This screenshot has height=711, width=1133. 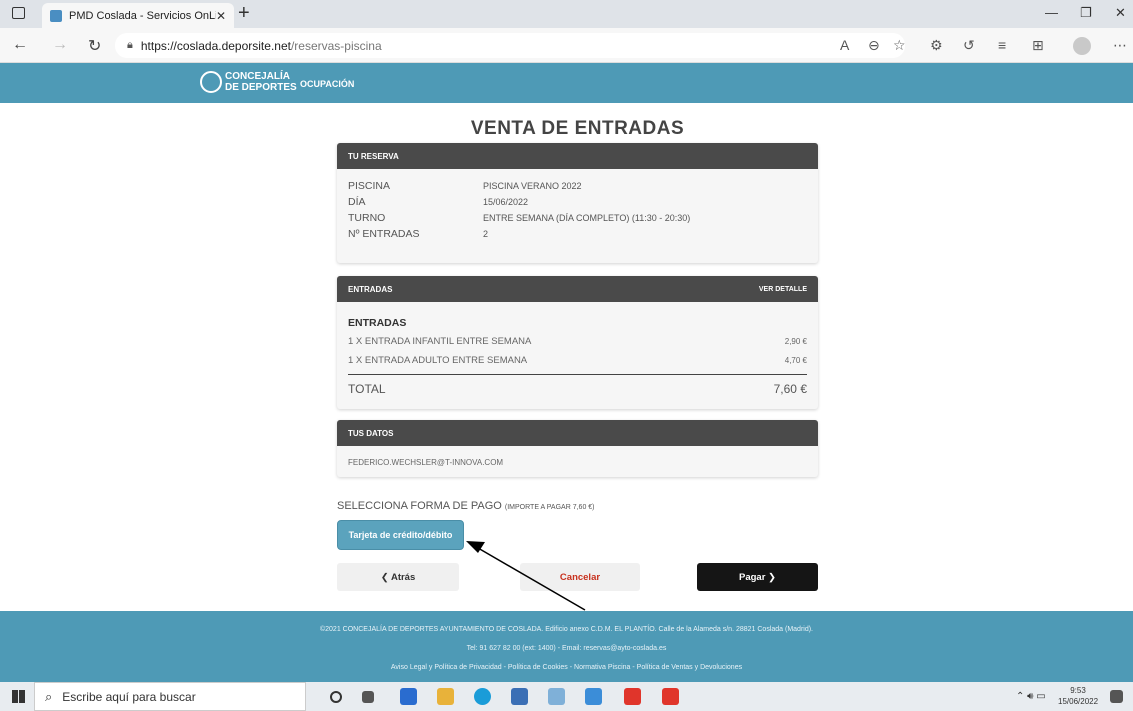 What do you see at coordinates (327, 84) in the screenshot?
I see `nav-ocupacion-link: OCUPACIÓN` at bounding box center [327, 84].